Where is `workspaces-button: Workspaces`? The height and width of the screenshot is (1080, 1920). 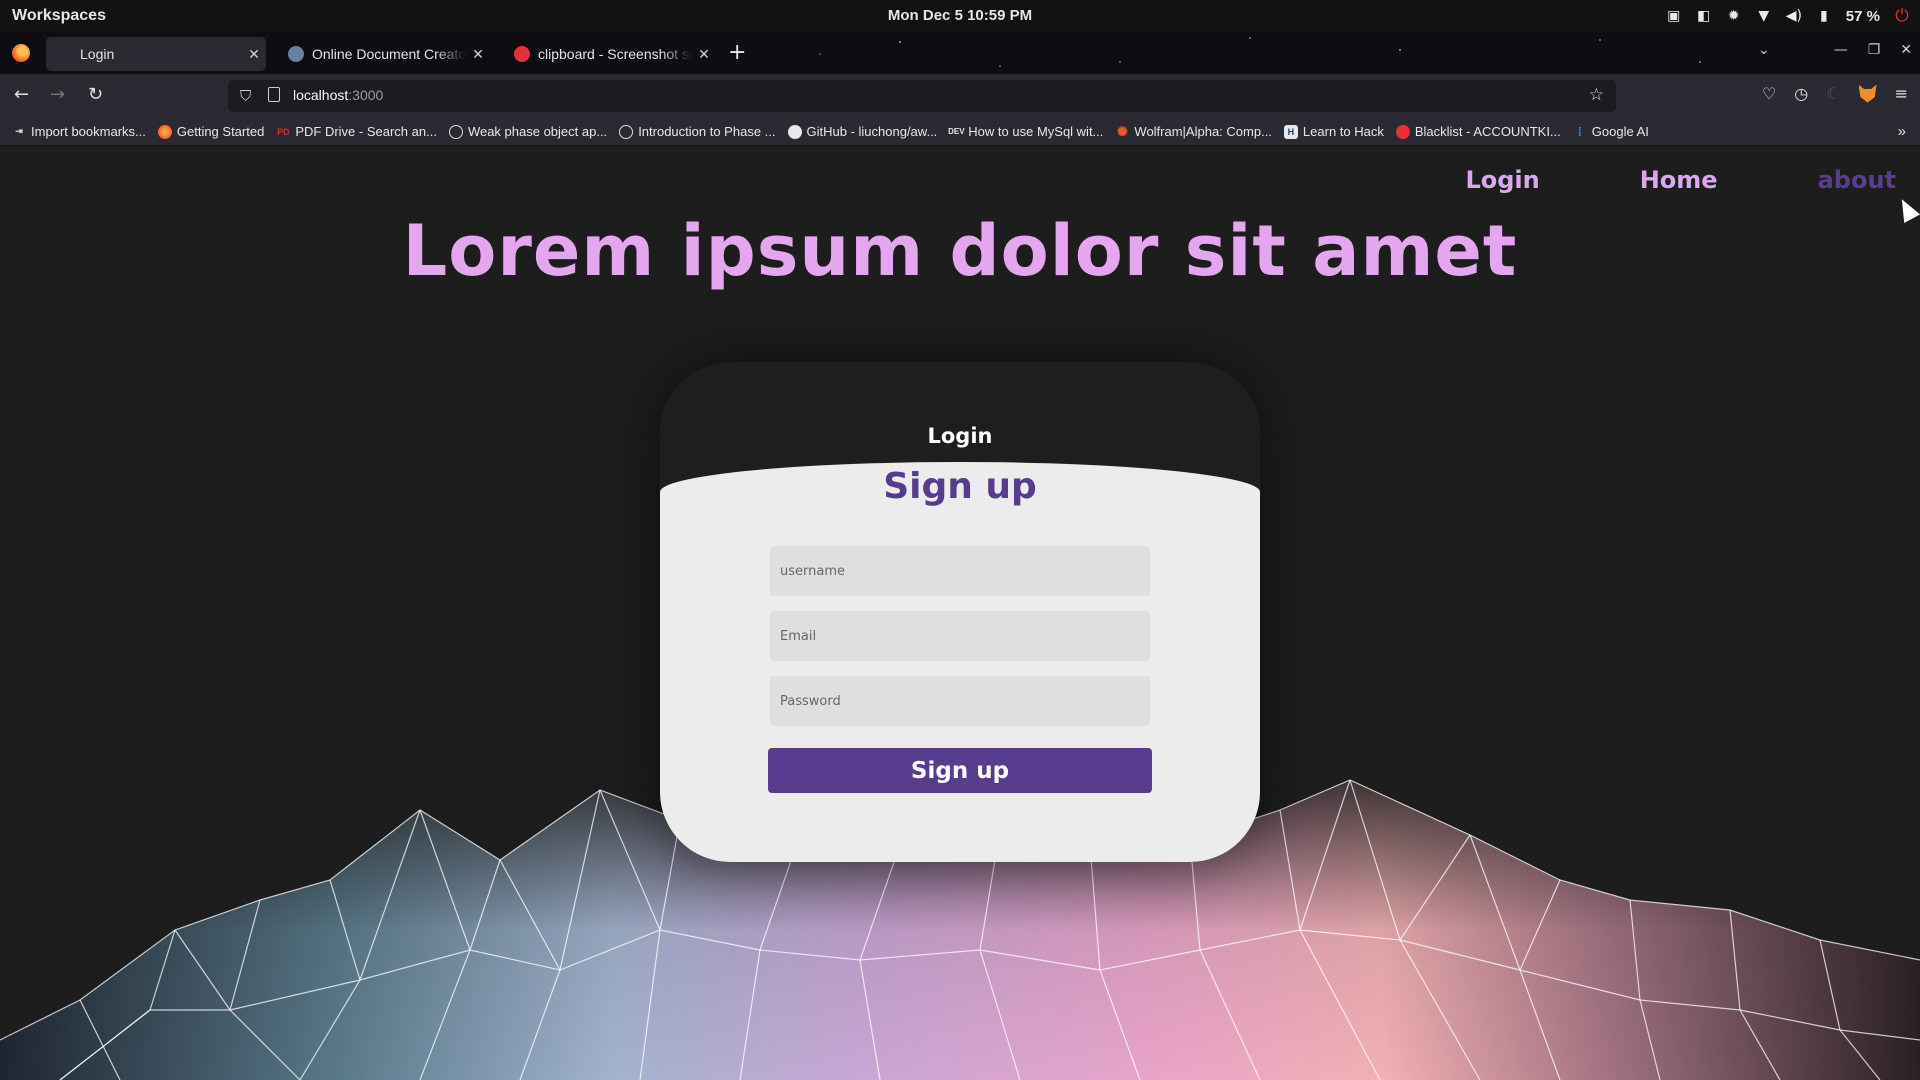
workspaces-button: Workspaces is located at coordinates (59, 16).